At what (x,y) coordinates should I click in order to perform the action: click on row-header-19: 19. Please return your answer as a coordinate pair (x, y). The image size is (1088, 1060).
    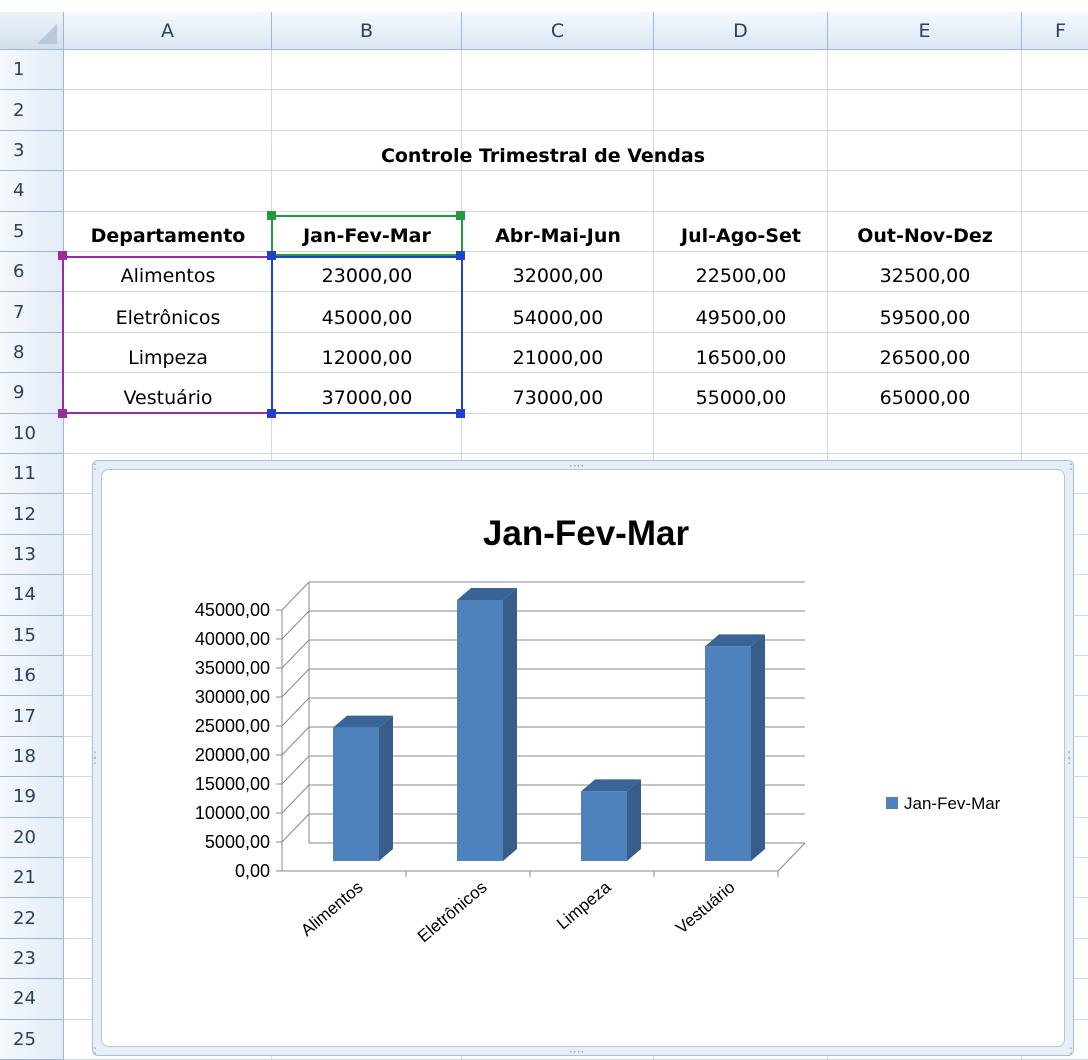
    Looking at the image, I should click on (32, 797).